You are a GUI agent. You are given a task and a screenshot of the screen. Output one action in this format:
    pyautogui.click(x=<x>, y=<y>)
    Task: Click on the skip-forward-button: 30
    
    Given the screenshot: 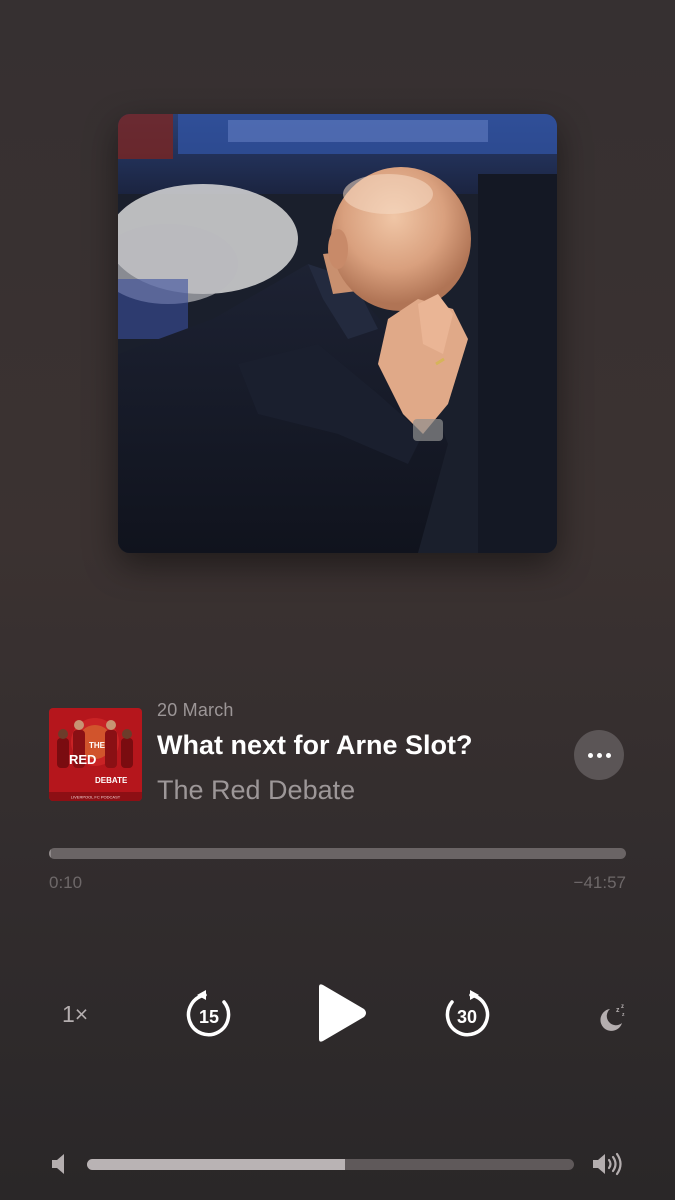 What is the action you would take?
    pyautogui.click(x=467, y=1015)
    